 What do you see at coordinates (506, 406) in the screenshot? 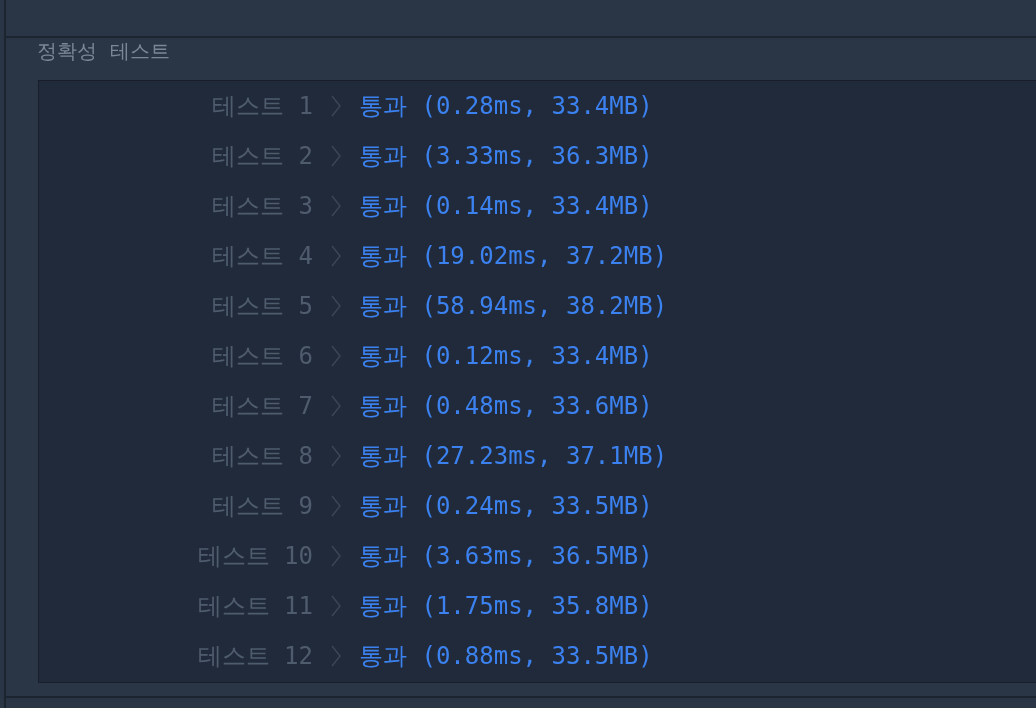
I see `test-result: 통과 (0.48ms, 33.6MB)` at bounding box center [506, 406].